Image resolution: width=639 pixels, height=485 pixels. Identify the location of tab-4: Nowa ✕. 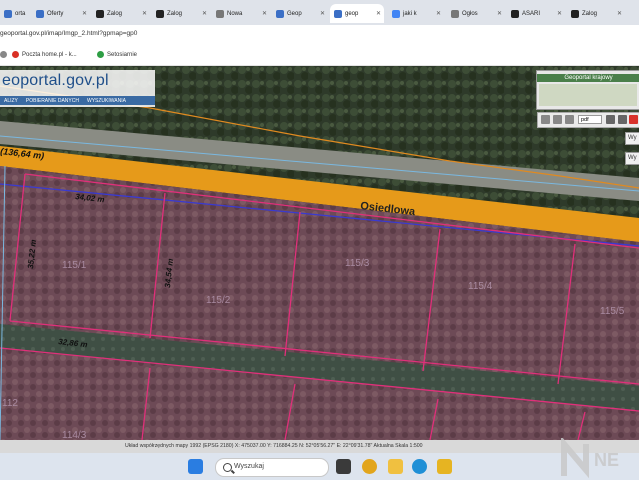
(241, 13).